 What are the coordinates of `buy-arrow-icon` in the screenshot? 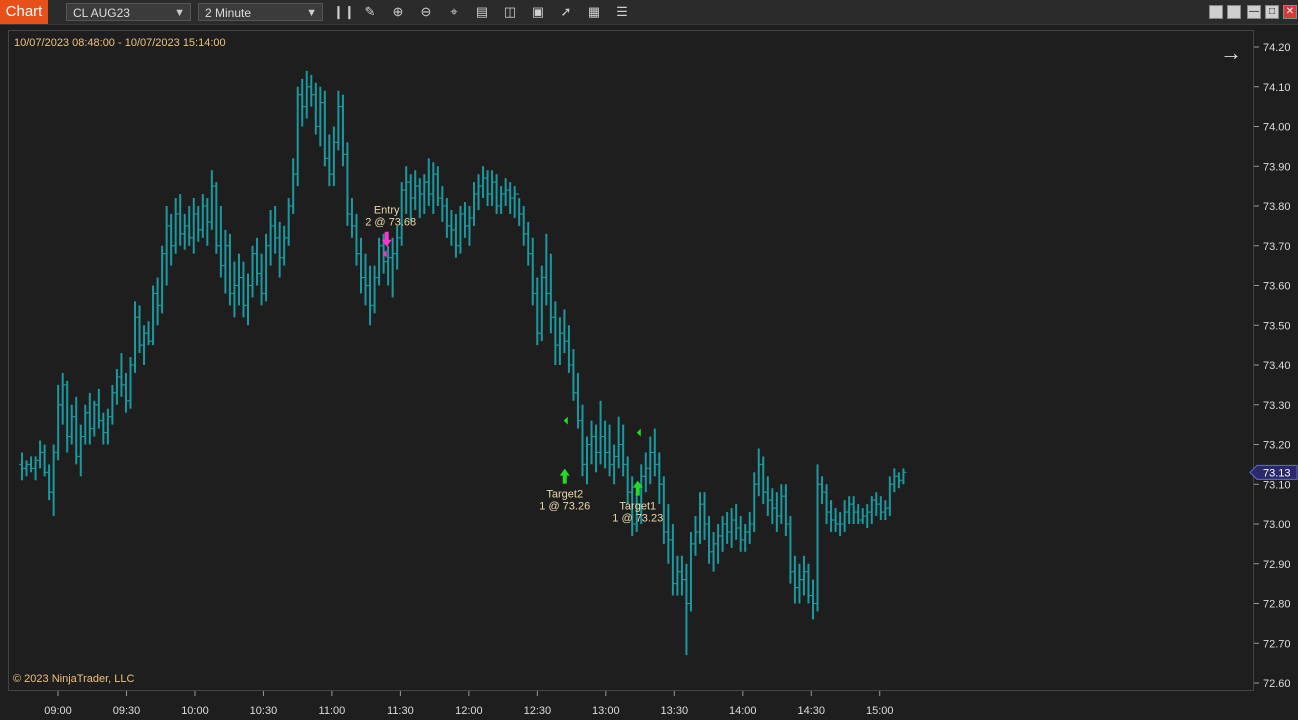 It's located at (564, 476).